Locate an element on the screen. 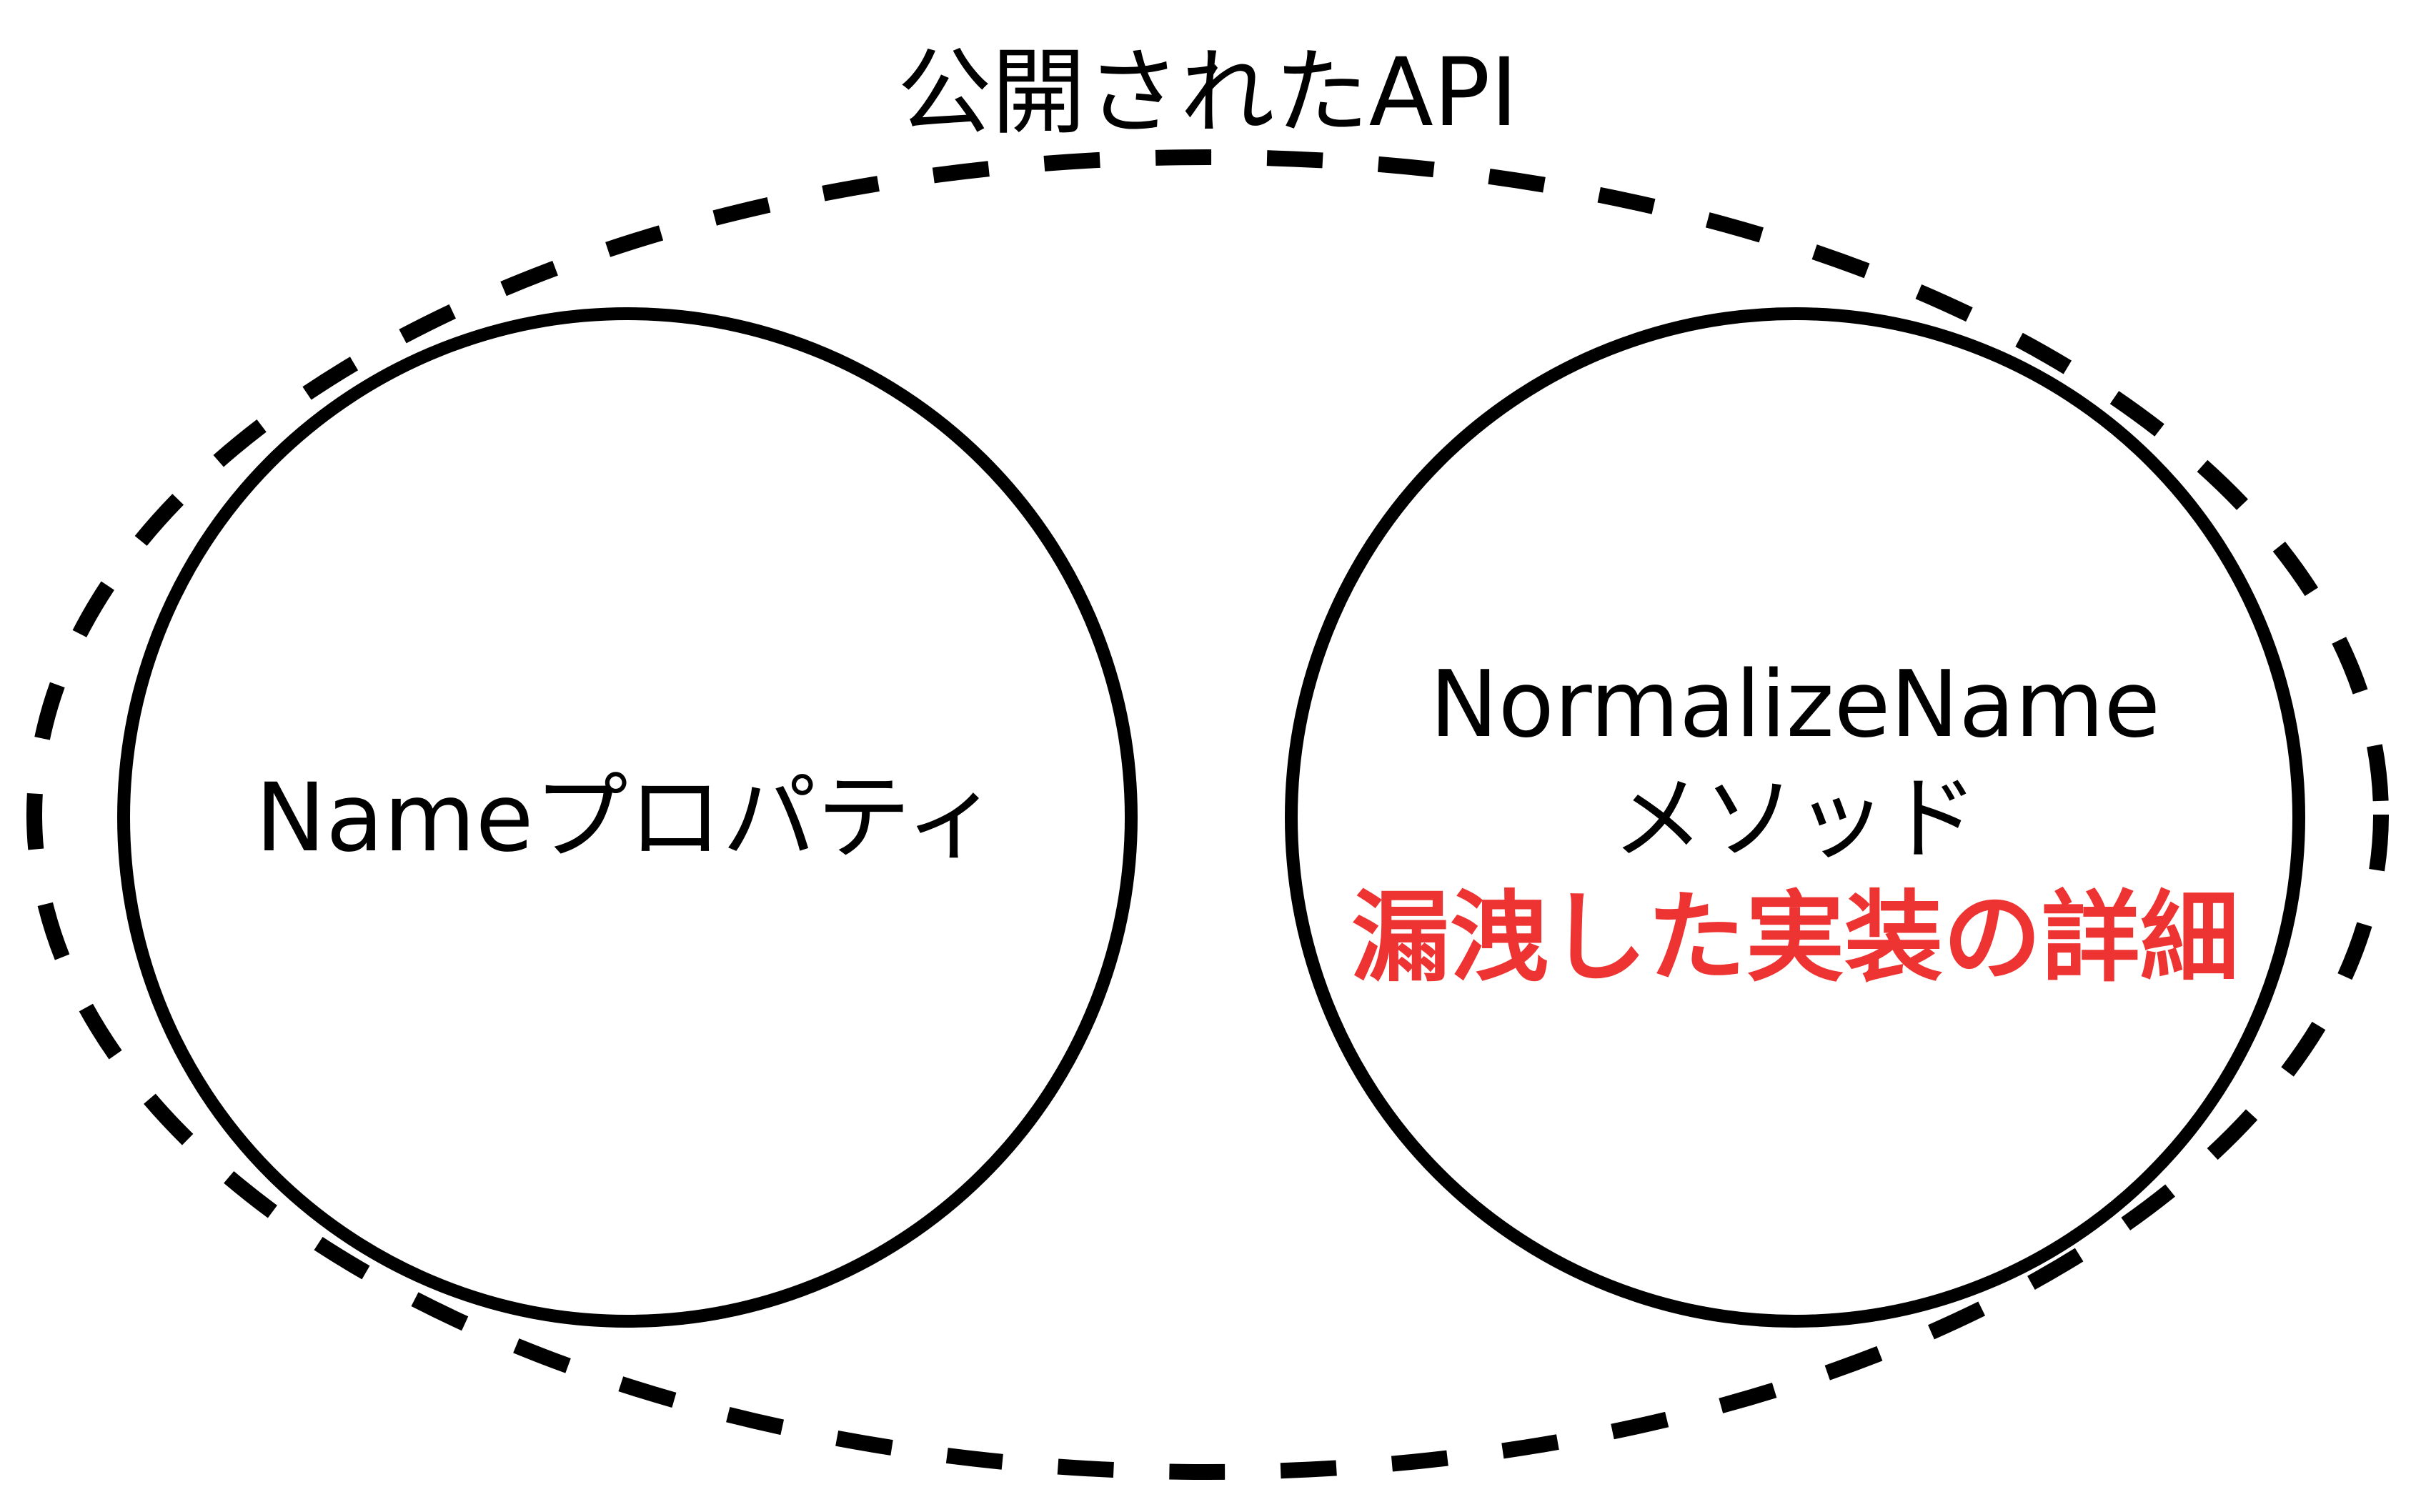  method-label: メソッド is located at coordinates (1795, 819).